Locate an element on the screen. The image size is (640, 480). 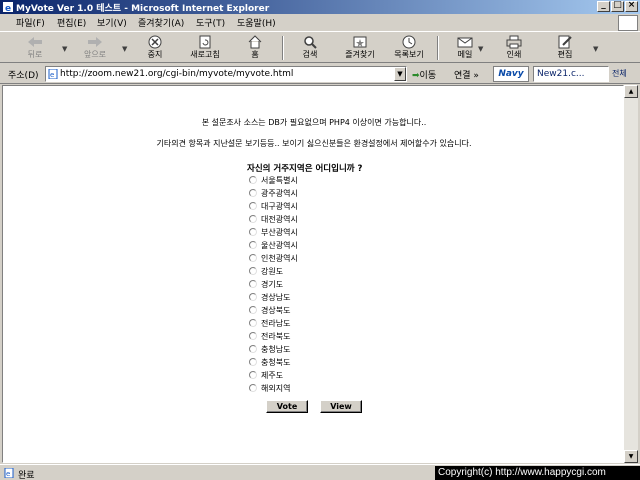
back-button: 뒤로 is located at coordinates (35, 48).